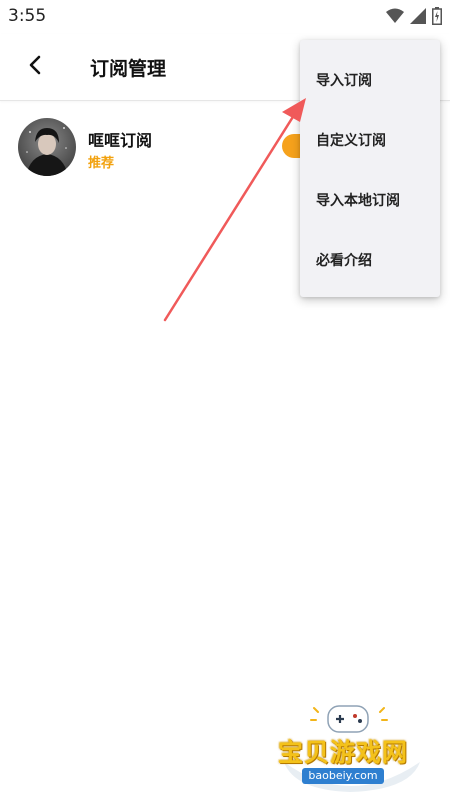 The image size is (450, 800). I want to click on menu-item-must-read-intro: 必看介绍, so click(370, 260).